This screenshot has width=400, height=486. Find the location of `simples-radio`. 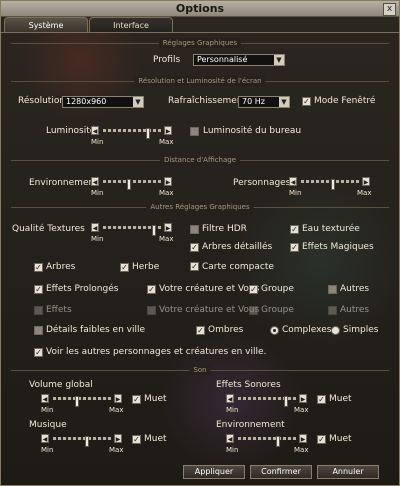

simples-radio is located at coordinates (335, 330).